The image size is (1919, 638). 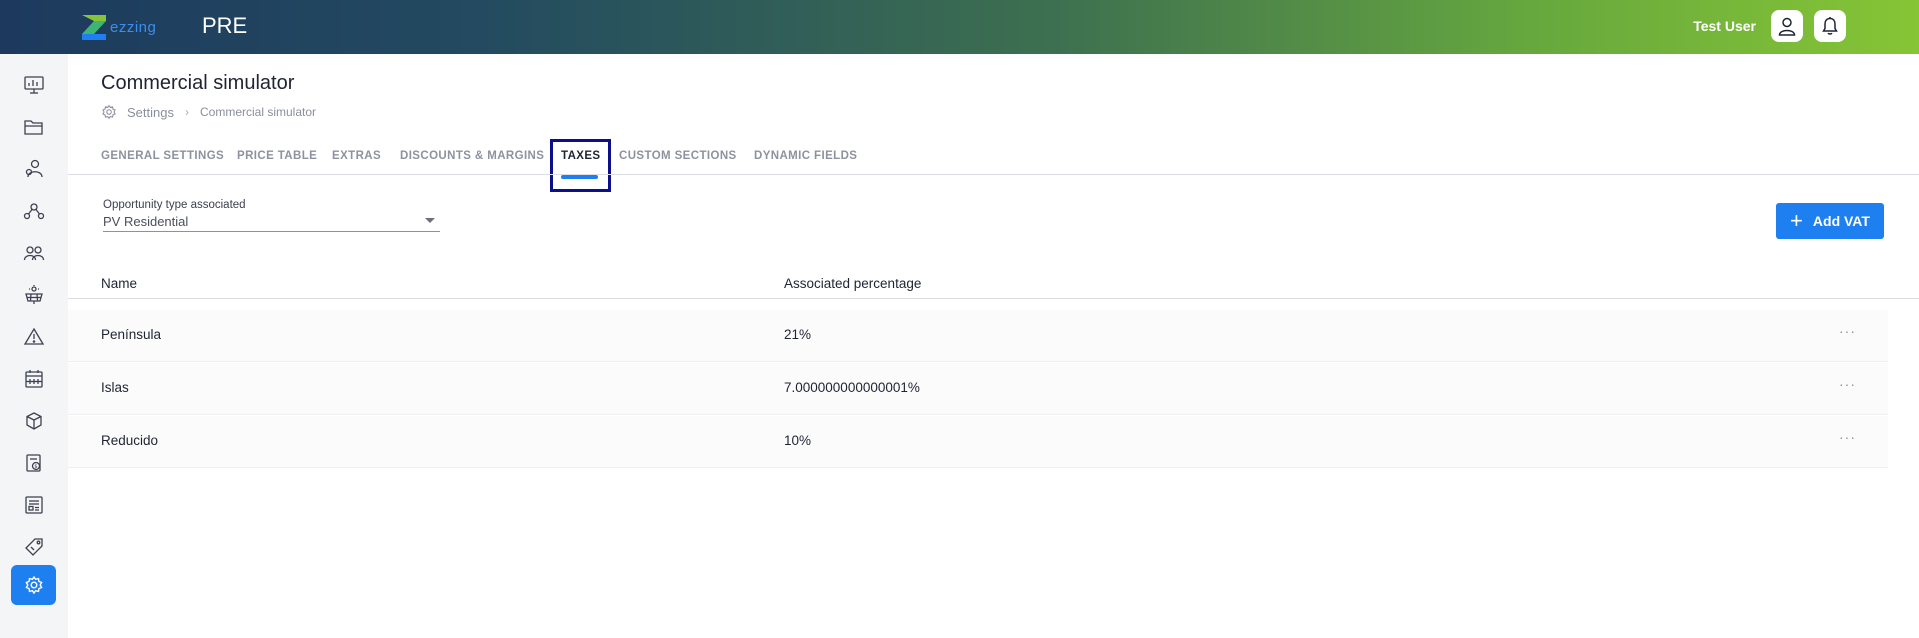 What do you see at coordinates (277, 156) in the screenshot?
I see `tab-price-table: PRICE TABLE` at bounding box center [277, 156].